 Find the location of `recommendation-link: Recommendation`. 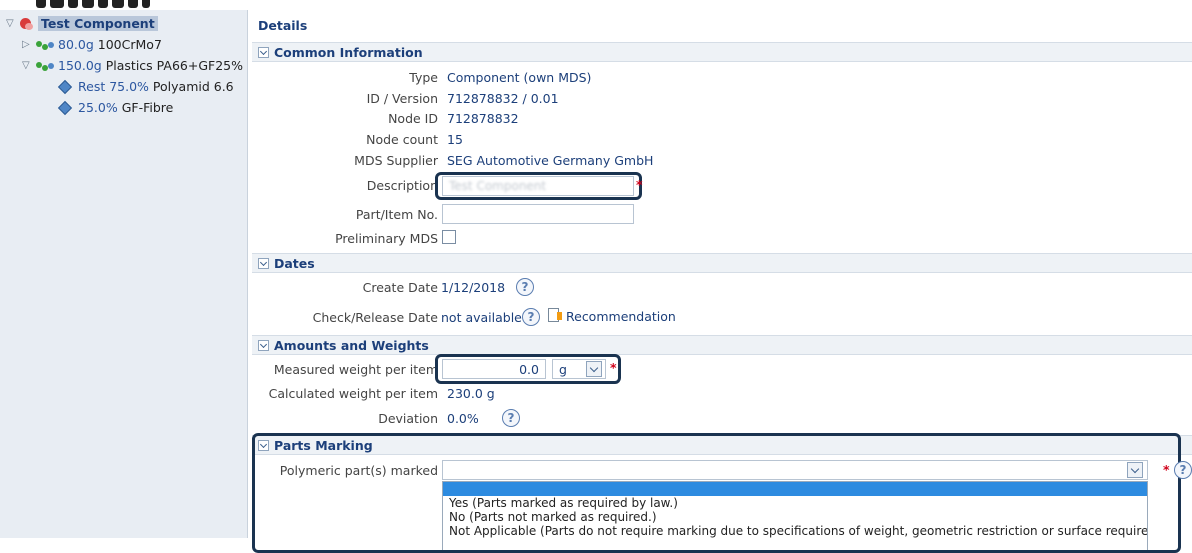

recommendation-link: Recommendation is located at coordinates (621, 316).